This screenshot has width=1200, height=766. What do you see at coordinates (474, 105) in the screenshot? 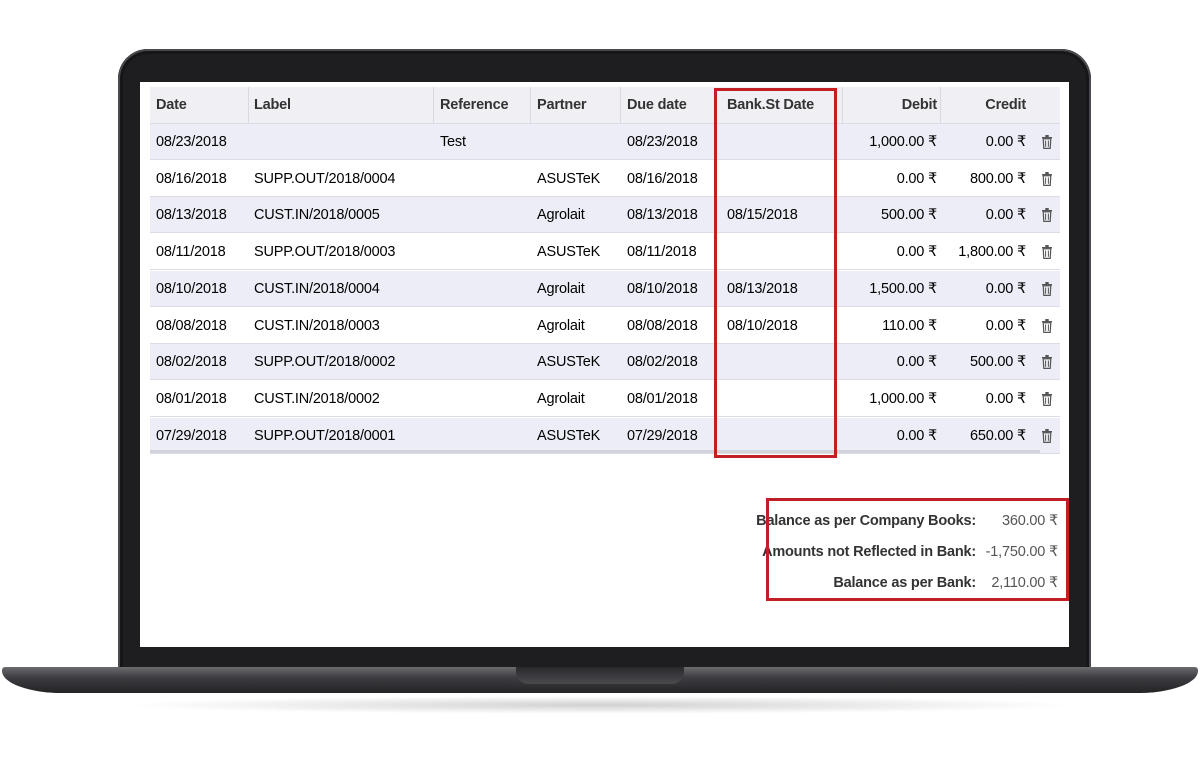
I see `column-header-reference: Reference` at bounding box center [474, 105].